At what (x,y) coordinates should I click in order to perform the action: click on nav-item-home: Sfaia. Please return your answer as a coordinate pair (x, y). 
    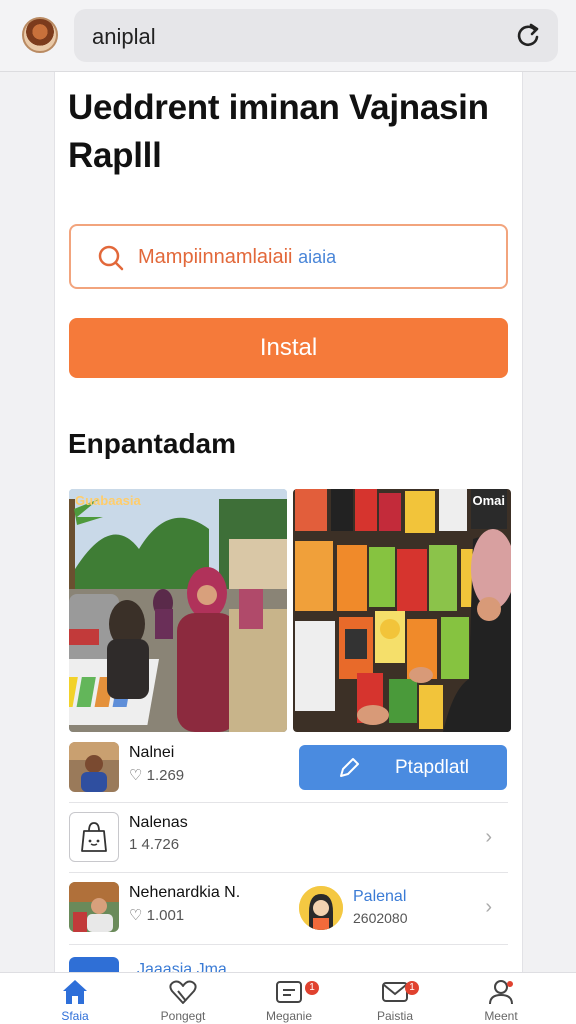
    Looking at the image, I should click on (75, 1000).